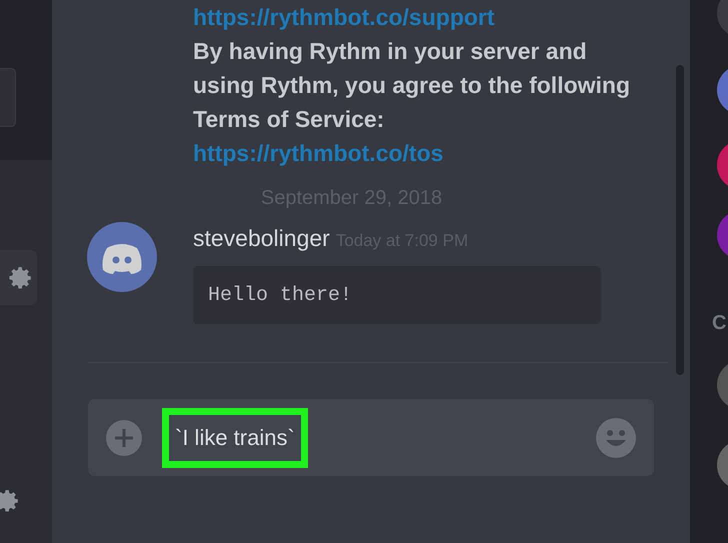  Describe the element at coordinates (261, 238) in the screenshot. I see `username: stevebolinger` at that location.